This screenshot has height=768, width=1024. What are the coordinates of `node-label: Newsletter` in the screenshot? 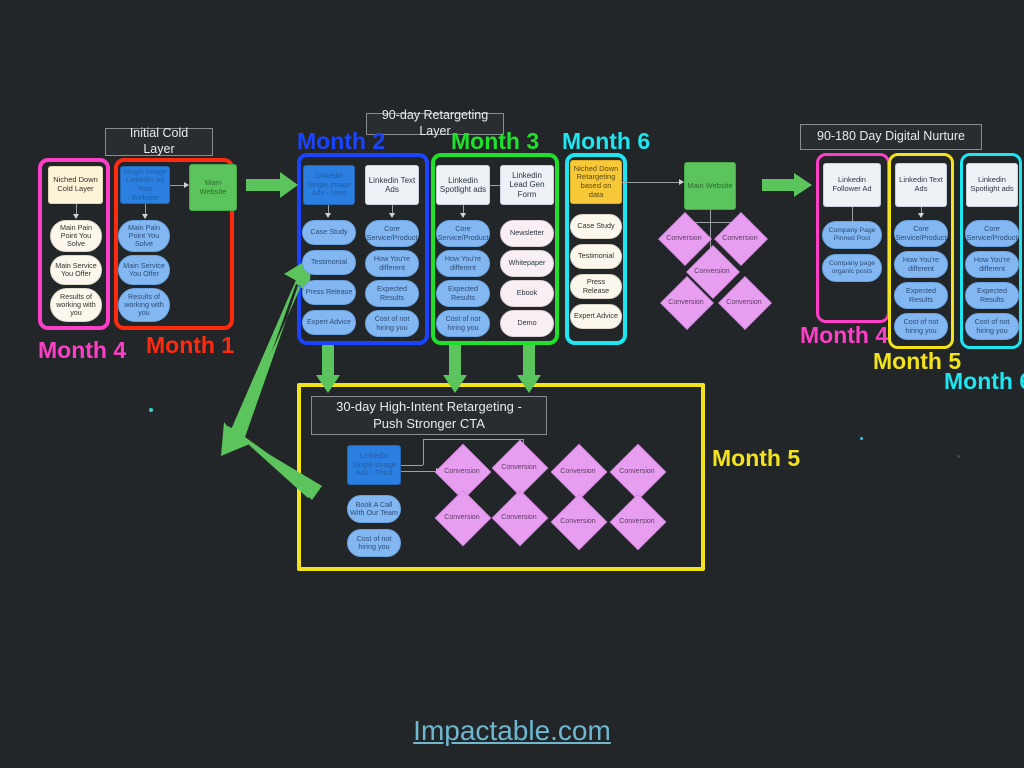 It's located at (527, 233).